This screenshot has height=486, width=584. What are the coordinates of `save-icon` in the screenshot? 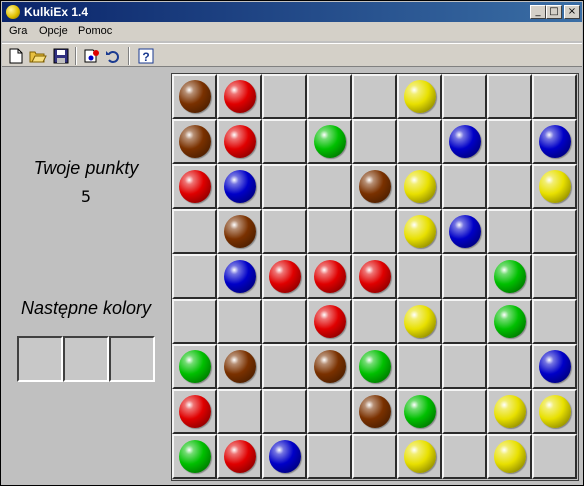 It's located at (61, 56).